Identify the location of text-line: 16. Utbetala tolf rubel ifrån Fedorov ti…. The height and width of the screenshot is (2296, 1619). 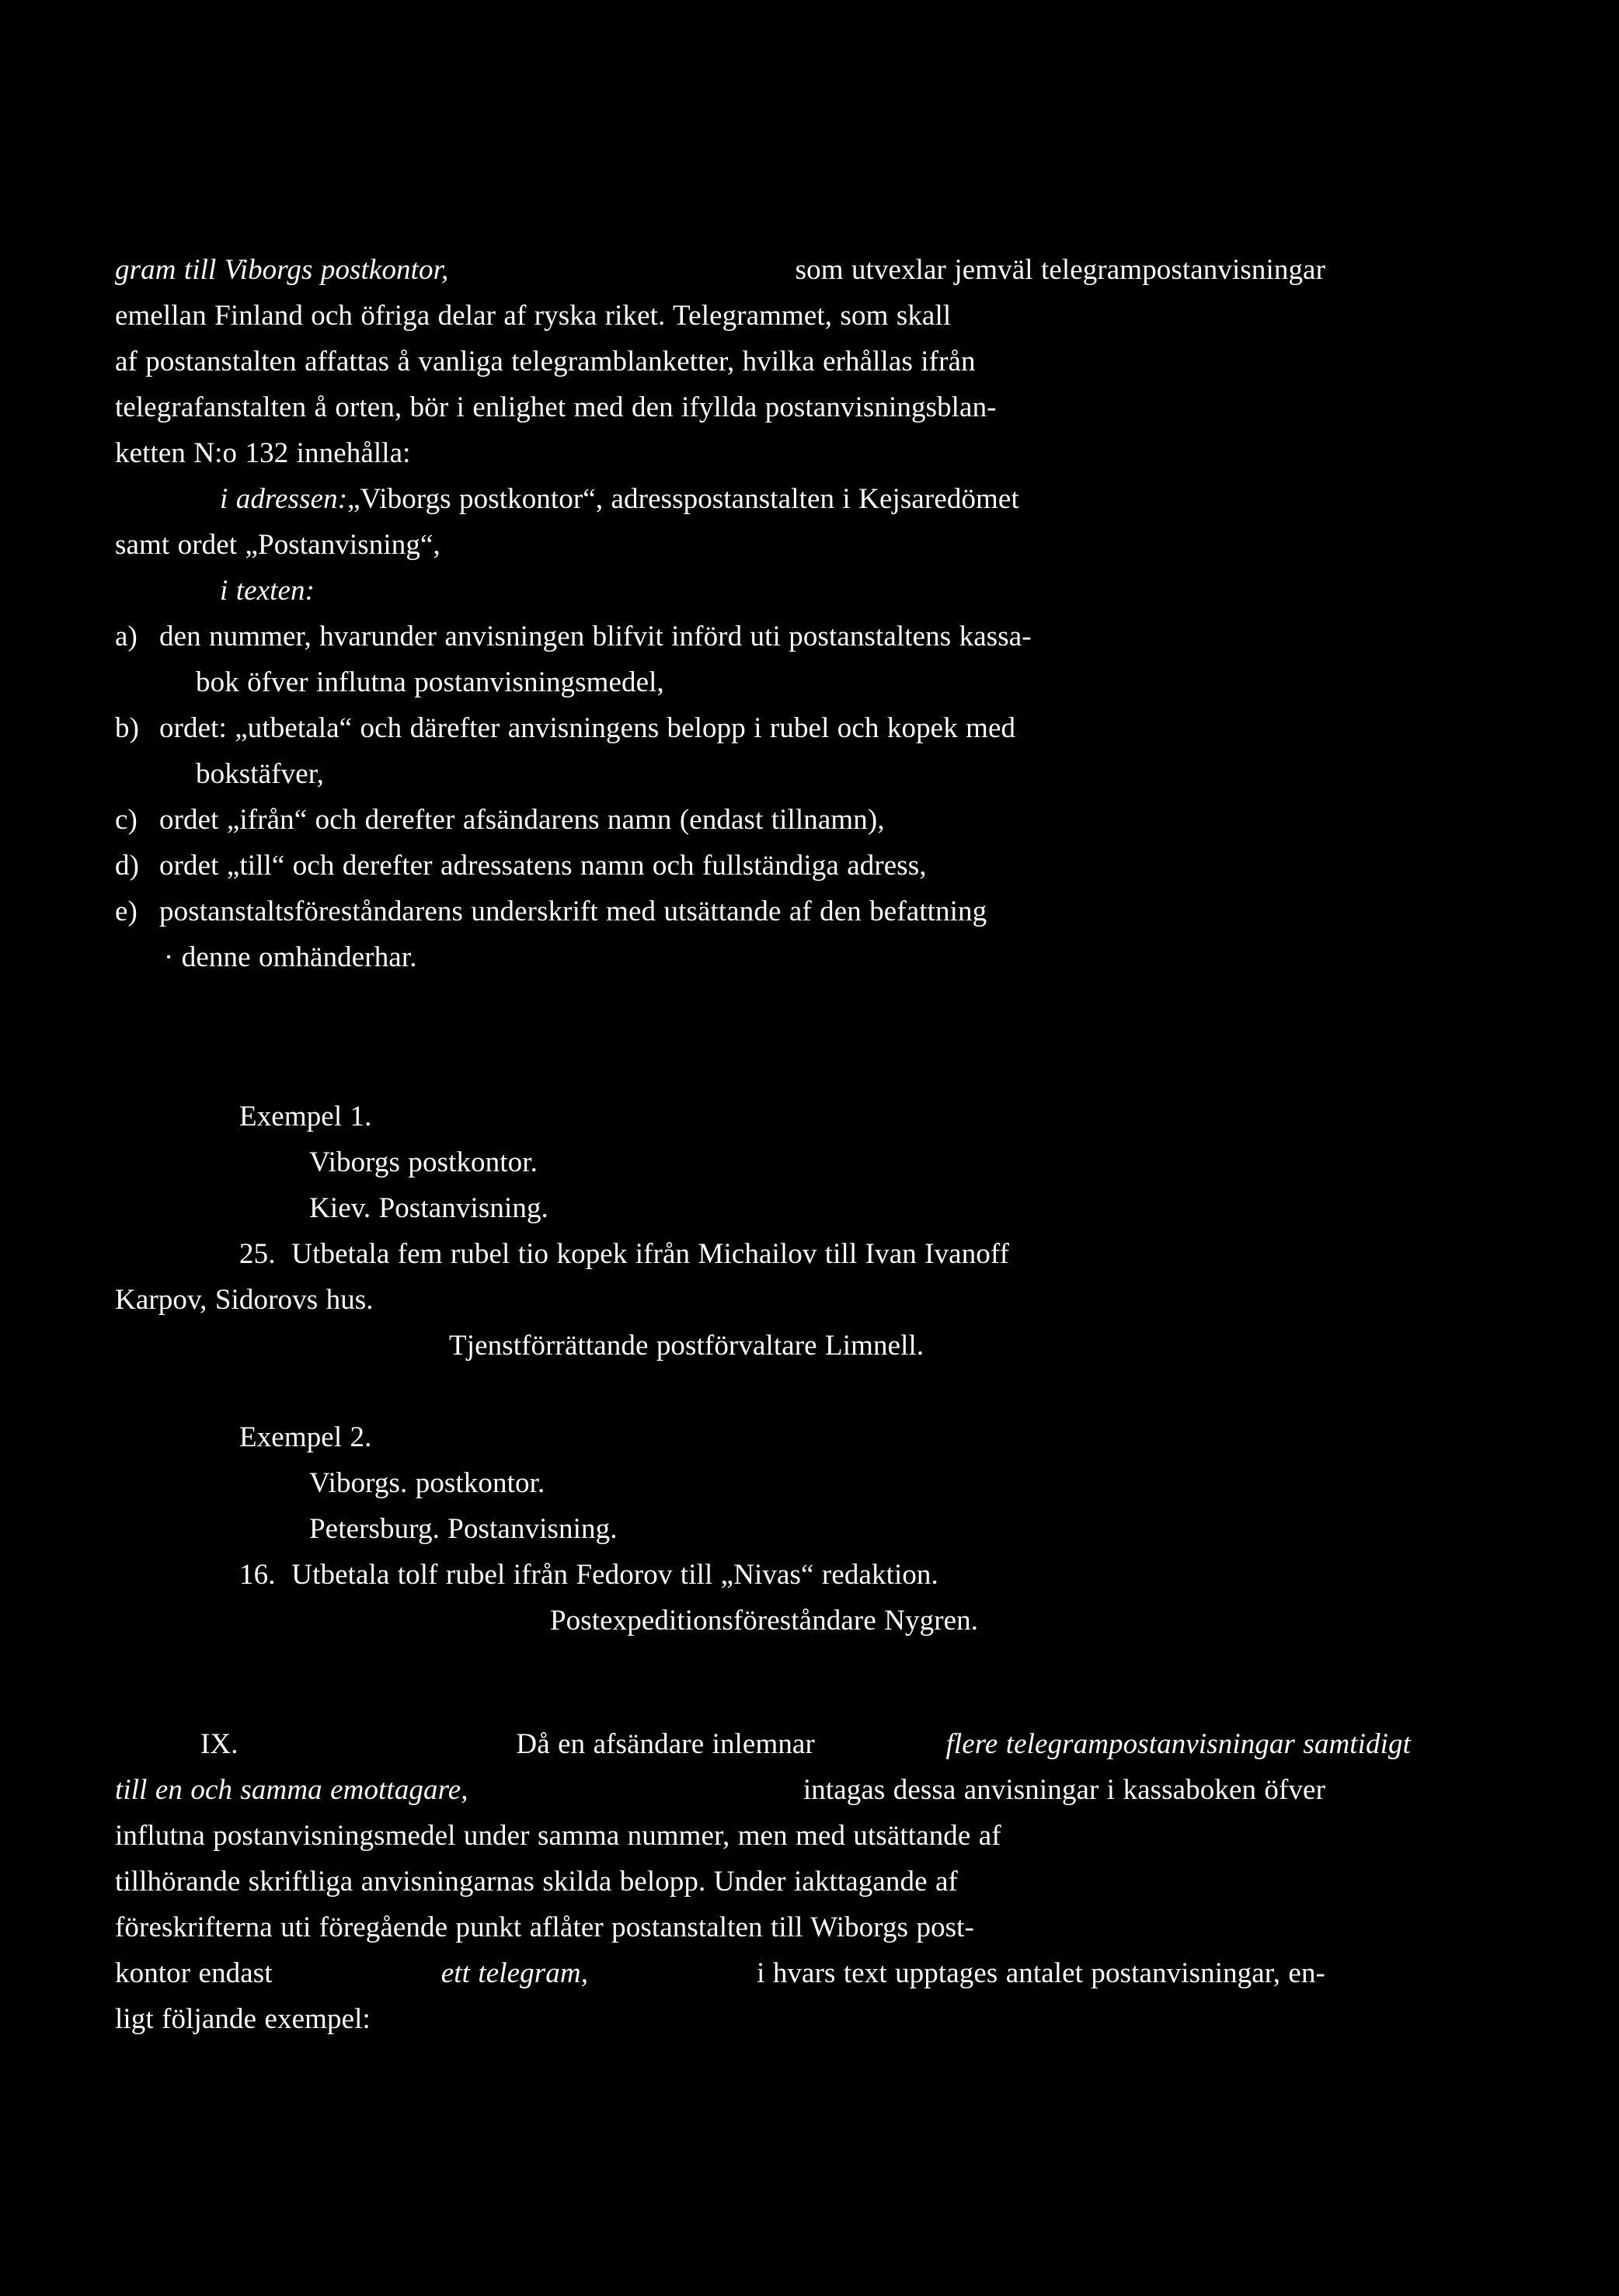
(720, 1575).